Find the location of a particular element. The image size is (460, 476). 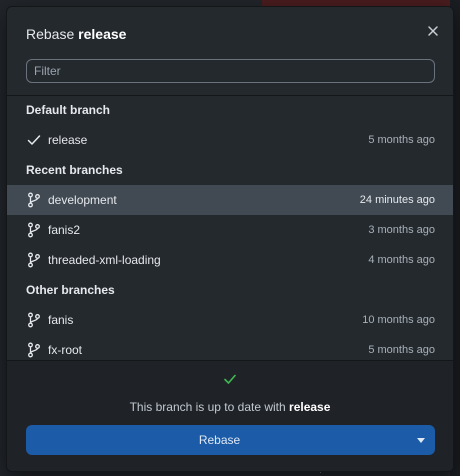

rebase-options-dropdown is located at coordinates (421, 440).